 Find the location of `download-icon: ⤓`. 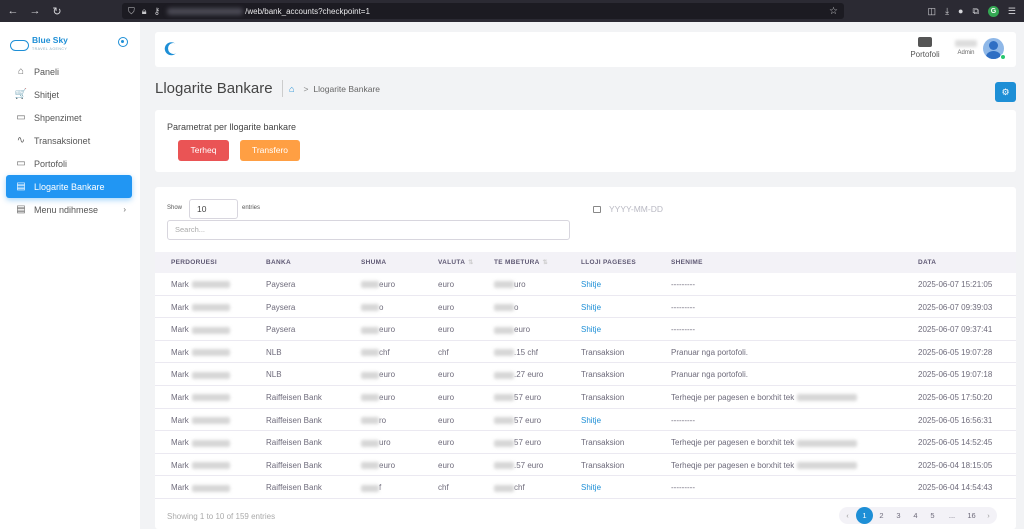

download-icon: ⤓ is located at coordinates (947, 11).